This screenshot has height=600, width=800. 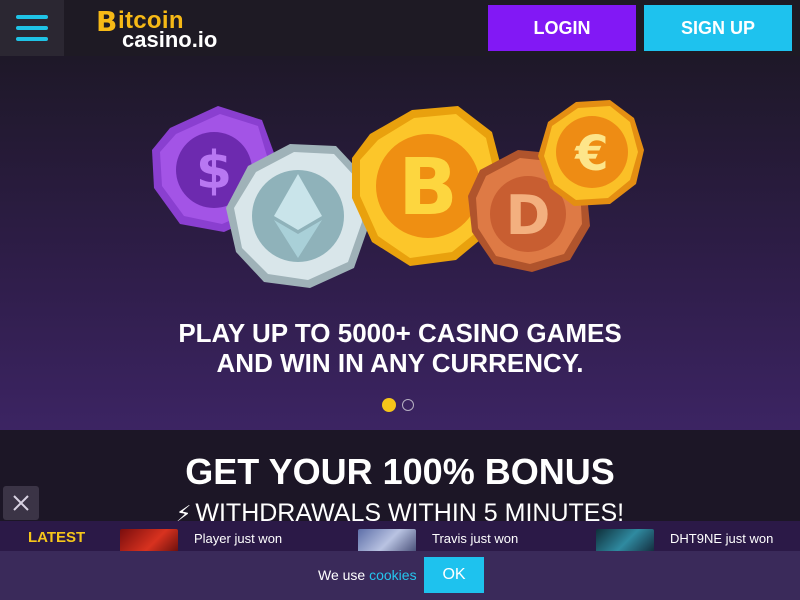 I want to click on slider-pagination, so click(x=398, y=405).